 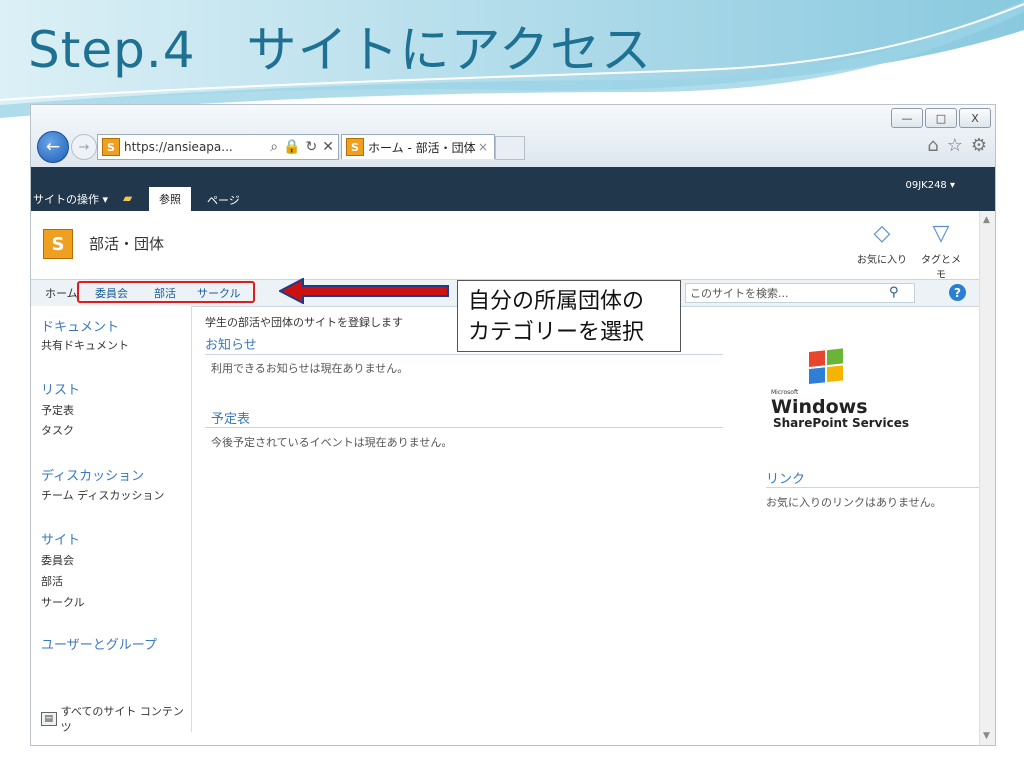 I want to click on tags-notes-label: タグとメモ, so click(x=941, y=268).